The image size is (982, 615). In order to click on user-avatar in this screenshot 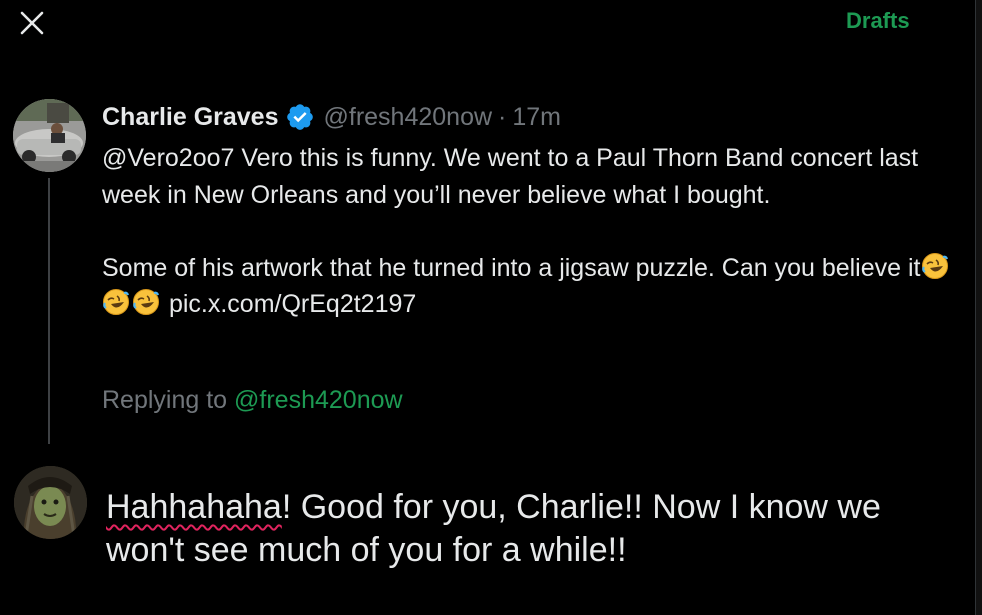, I will do `click(50, 502)`.